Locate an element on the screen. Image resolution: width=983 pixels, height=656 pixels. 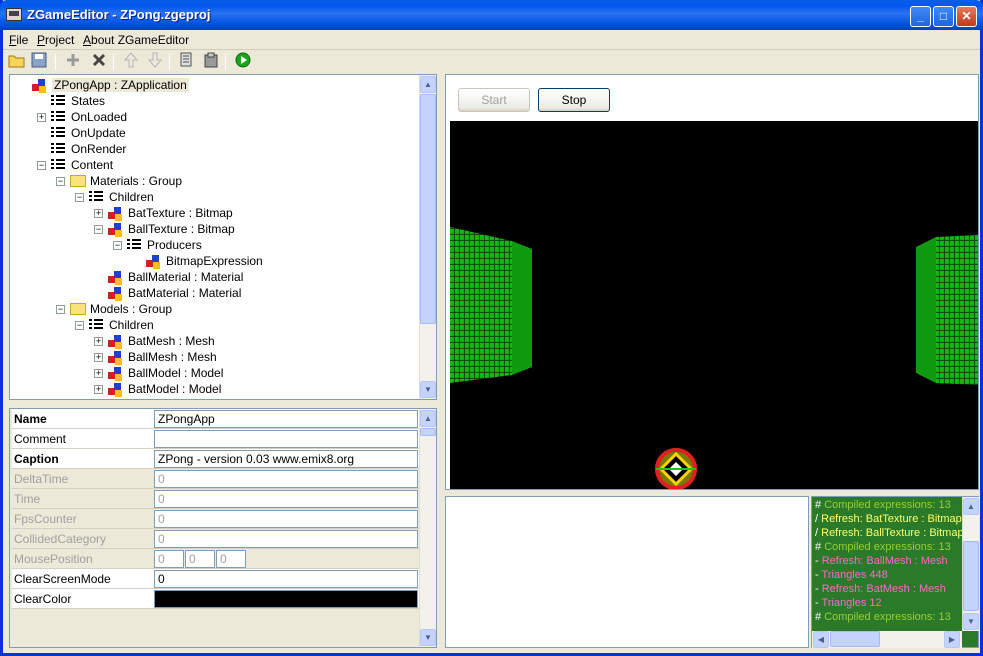
maximize-button: □ is located at coordinates (943, 16).